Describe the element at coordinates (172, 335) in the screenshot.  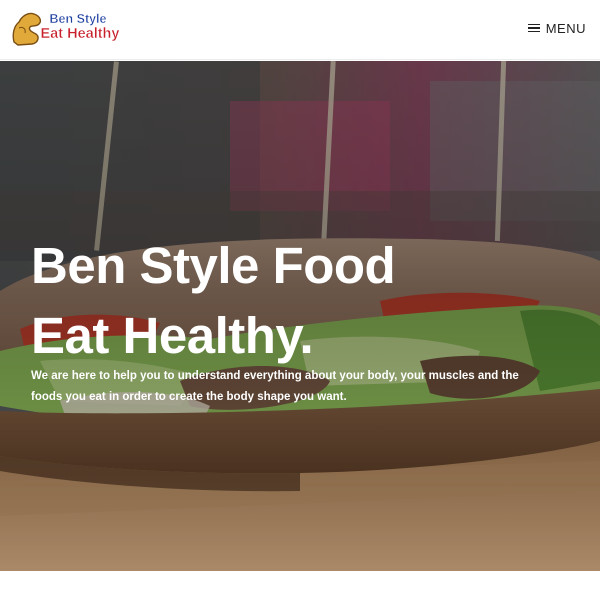
I see `hero-title-line2: Eat Healthy.` at that location.